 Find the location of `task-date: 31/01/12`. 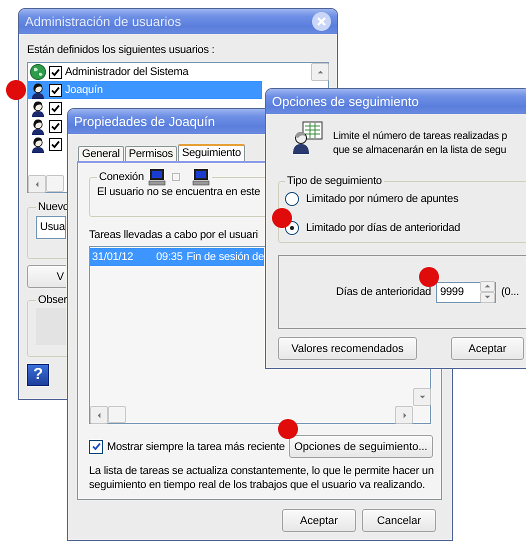

task-date: 31/01/12 is located at coordinates (113, 257).